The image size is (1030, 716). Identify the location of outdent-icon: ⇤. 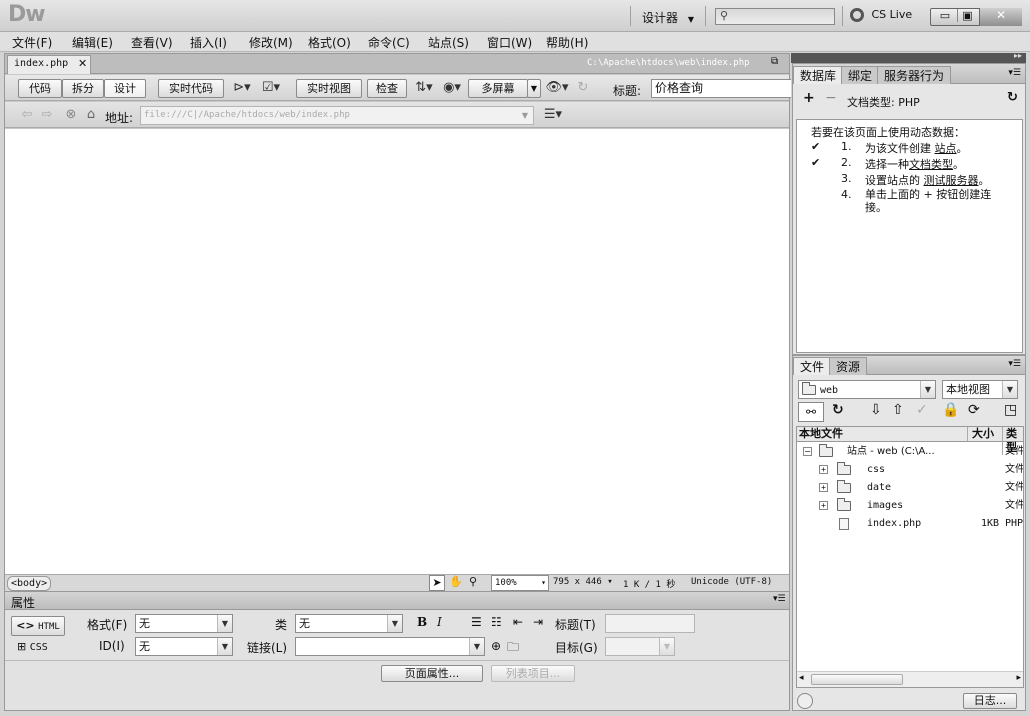
(518, 622).